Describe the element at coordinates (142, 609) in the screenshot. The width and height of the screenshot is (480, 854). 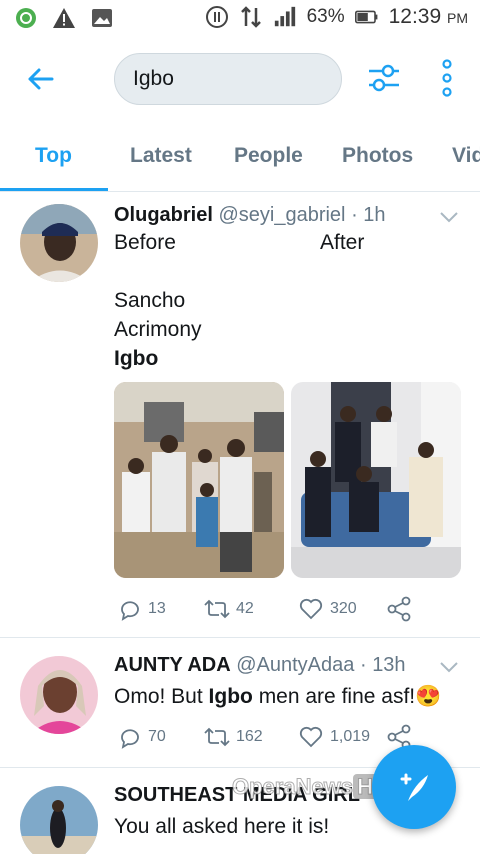
I see `reply-button: 13` at that location.